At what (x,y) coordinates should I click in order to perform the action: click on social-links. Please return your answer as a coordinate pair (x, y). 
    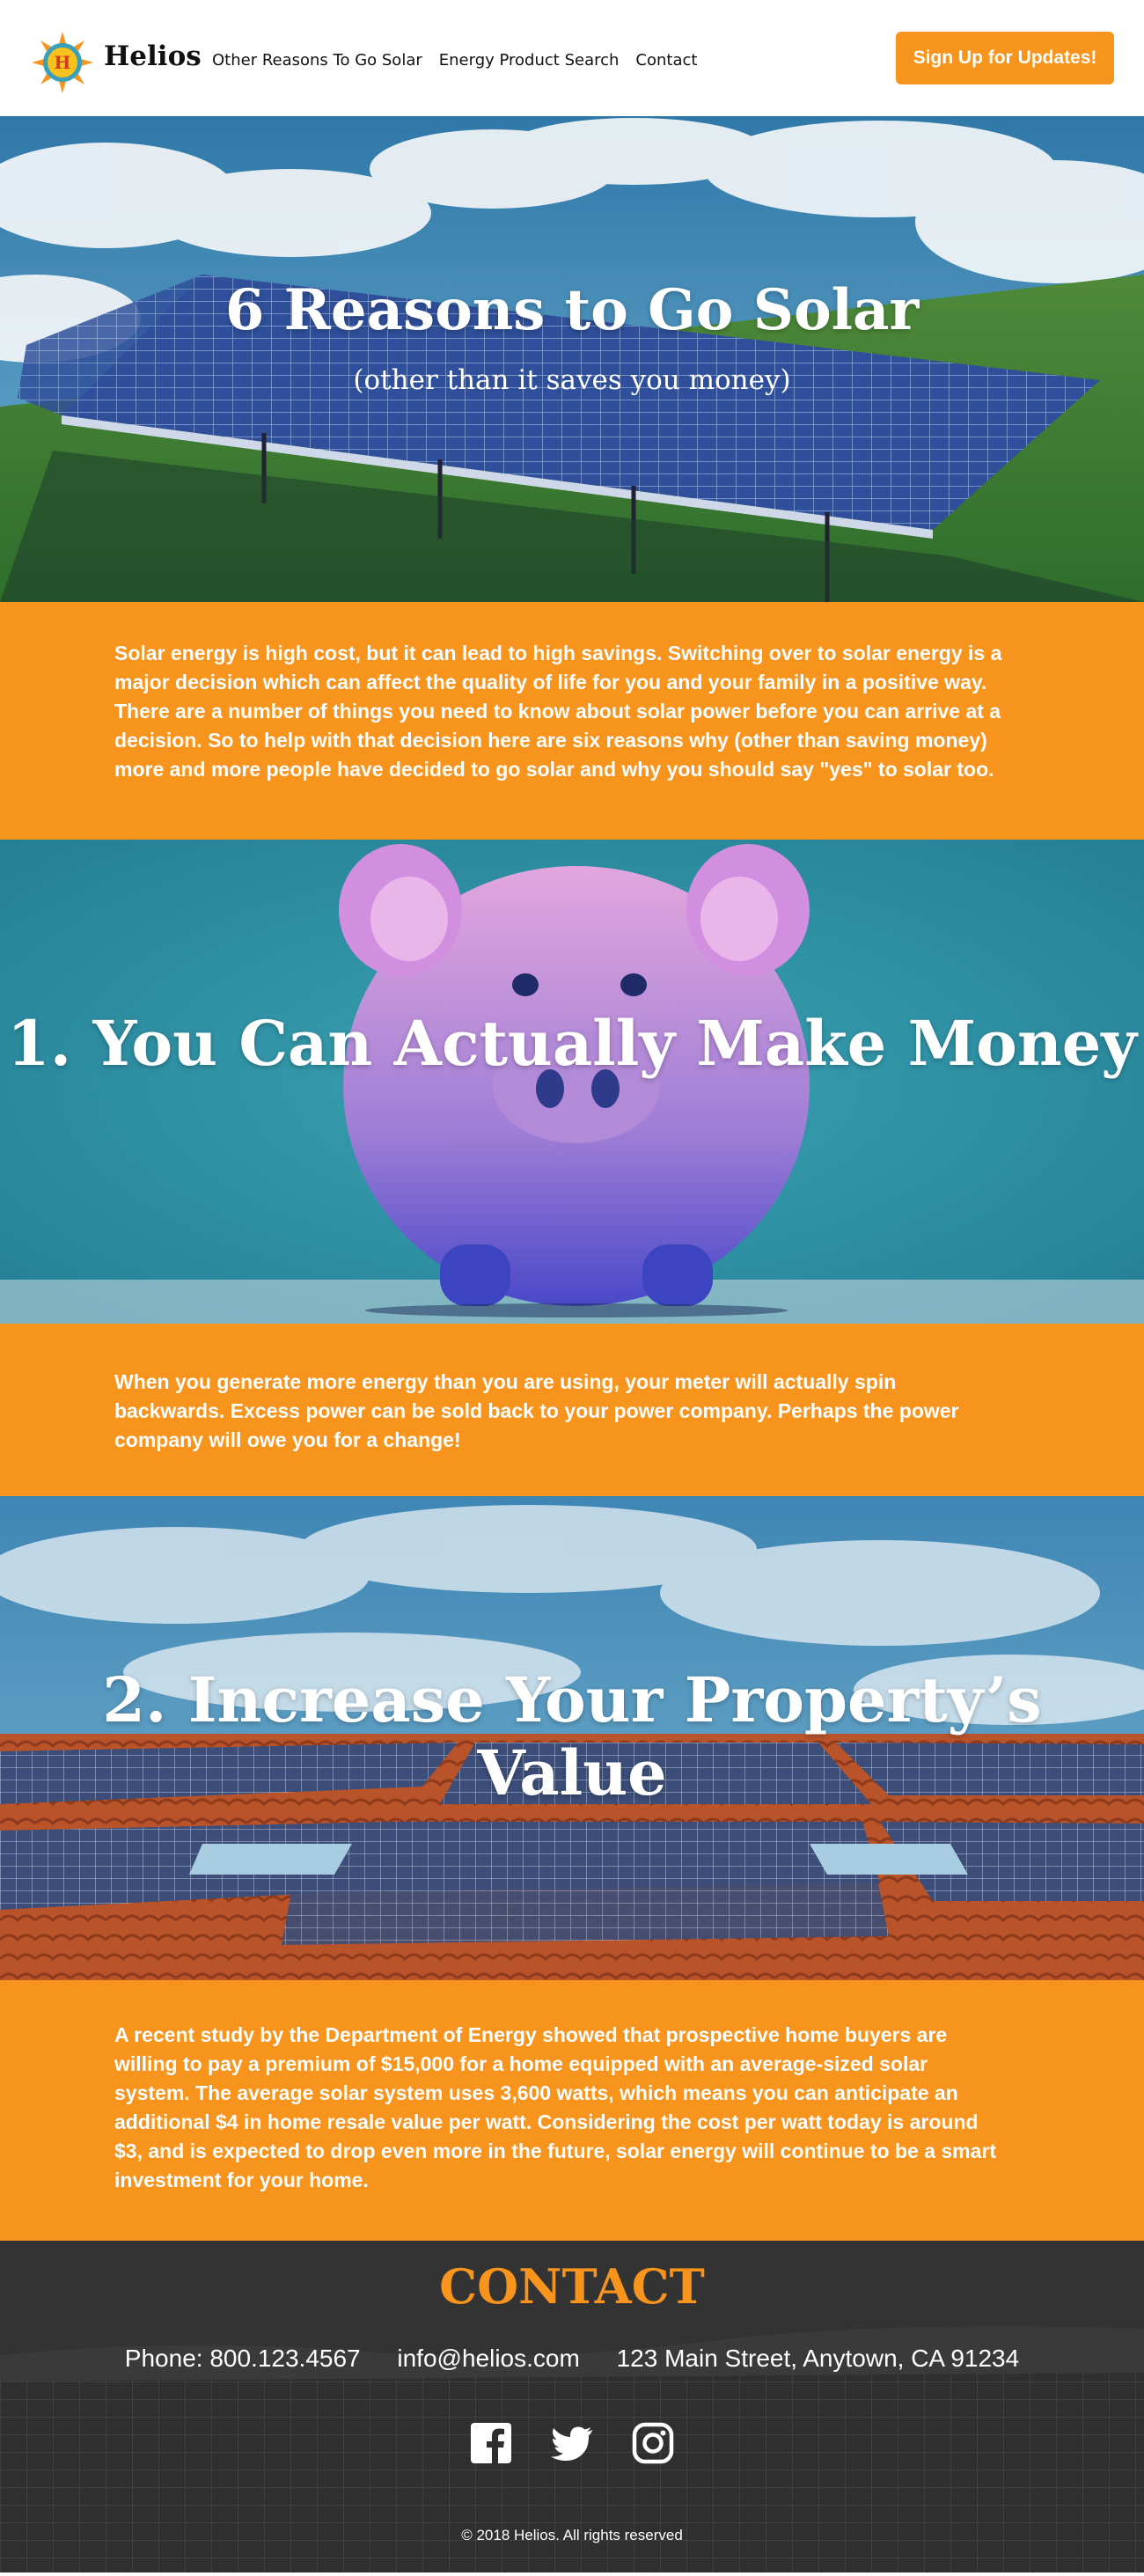
    Looking at the image, I should click on (572, 2443).